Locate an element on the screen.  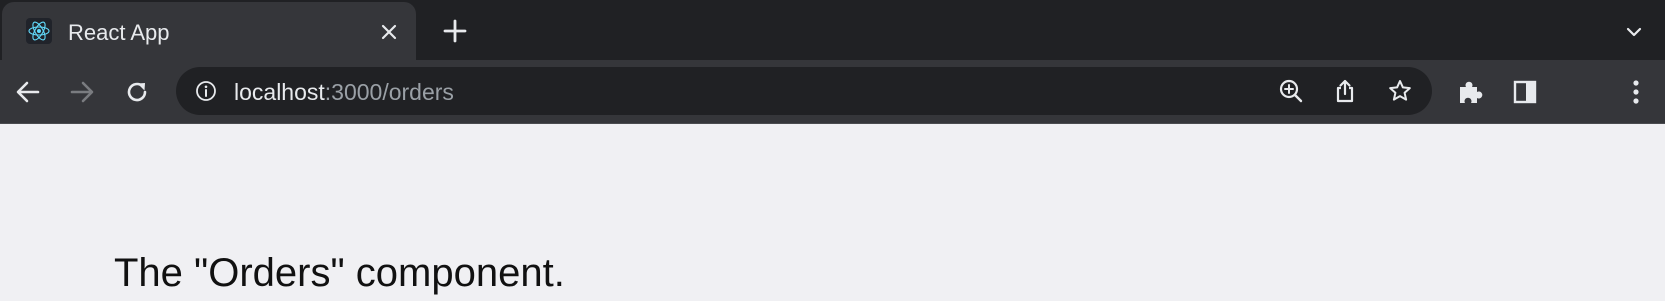
chevron-down-icon is located at coordinates (1634, 32).